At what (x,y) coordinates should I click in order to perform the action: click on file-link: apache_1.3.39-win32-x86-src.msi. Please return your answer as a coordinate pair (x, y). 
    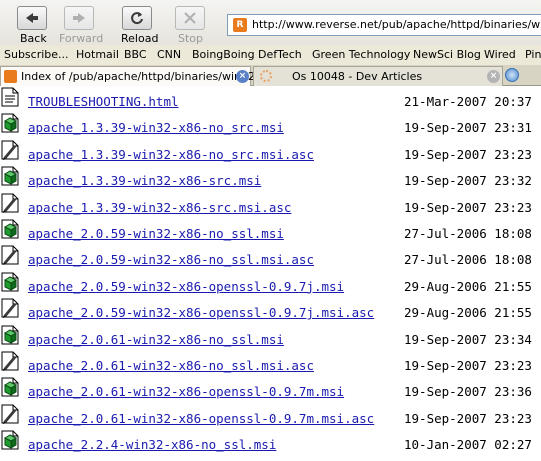
    Looking at the image, I should click on (144, 180).